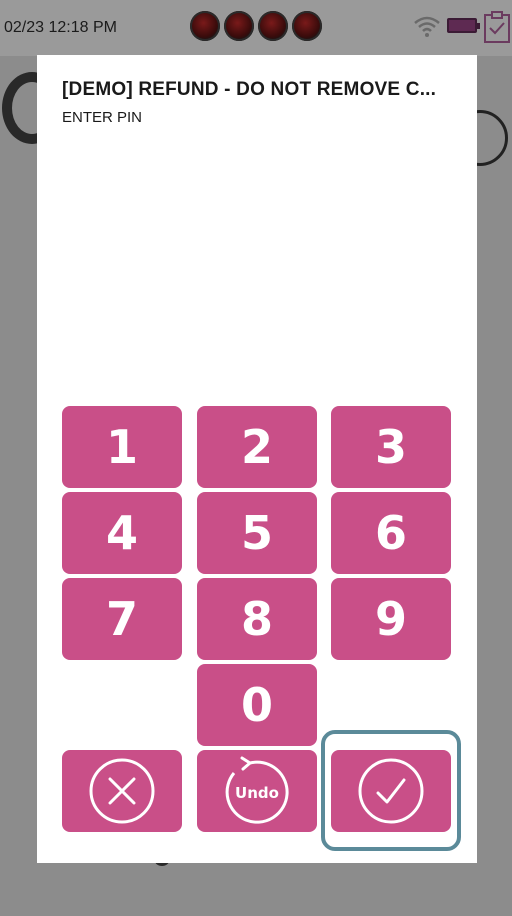 The height and width of the screenshot is (916, 512). Describe the element at coordinates (102, 117) in the screenshot. I see `dialog-subtitle: ENTER PIN` at that location.